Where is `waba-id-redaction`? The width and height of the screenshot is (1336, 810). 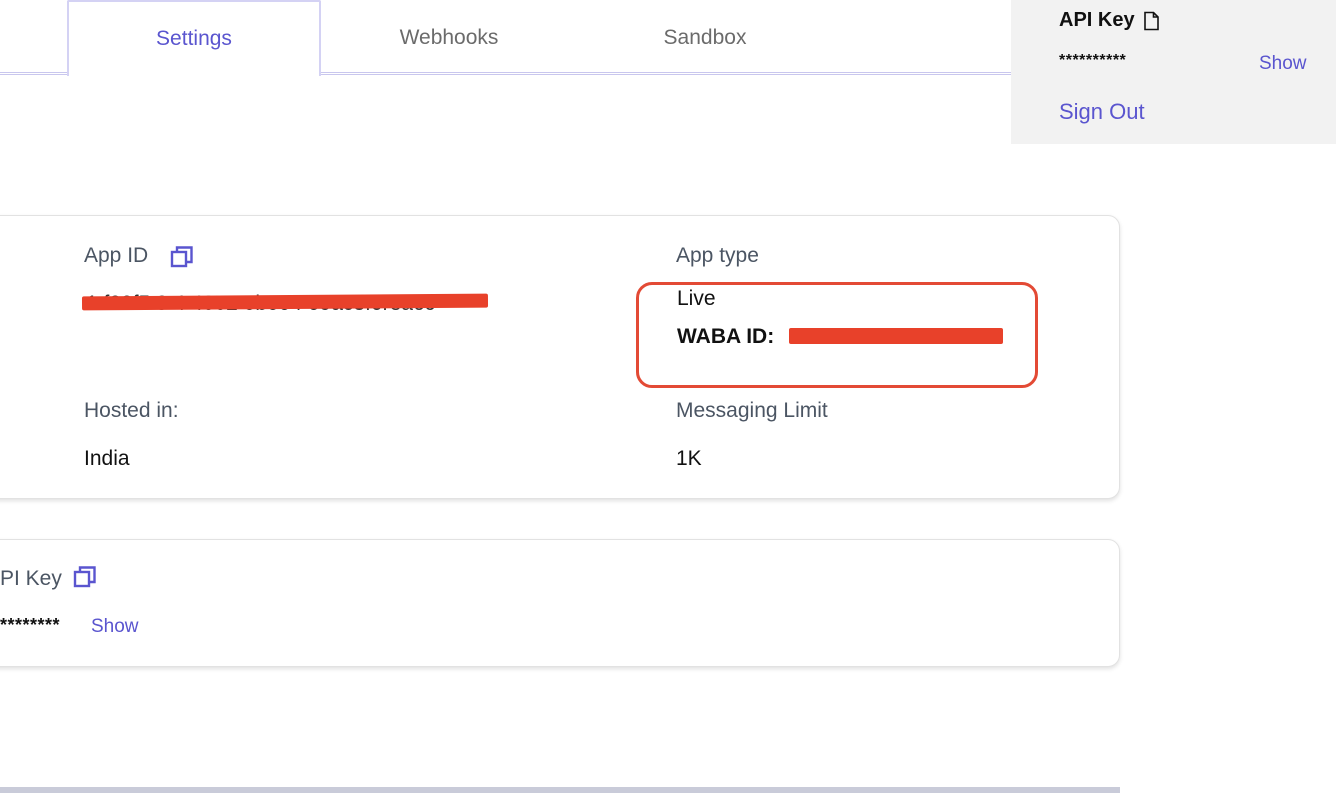
waba-id-redaction is located at coordinates (896, 336).